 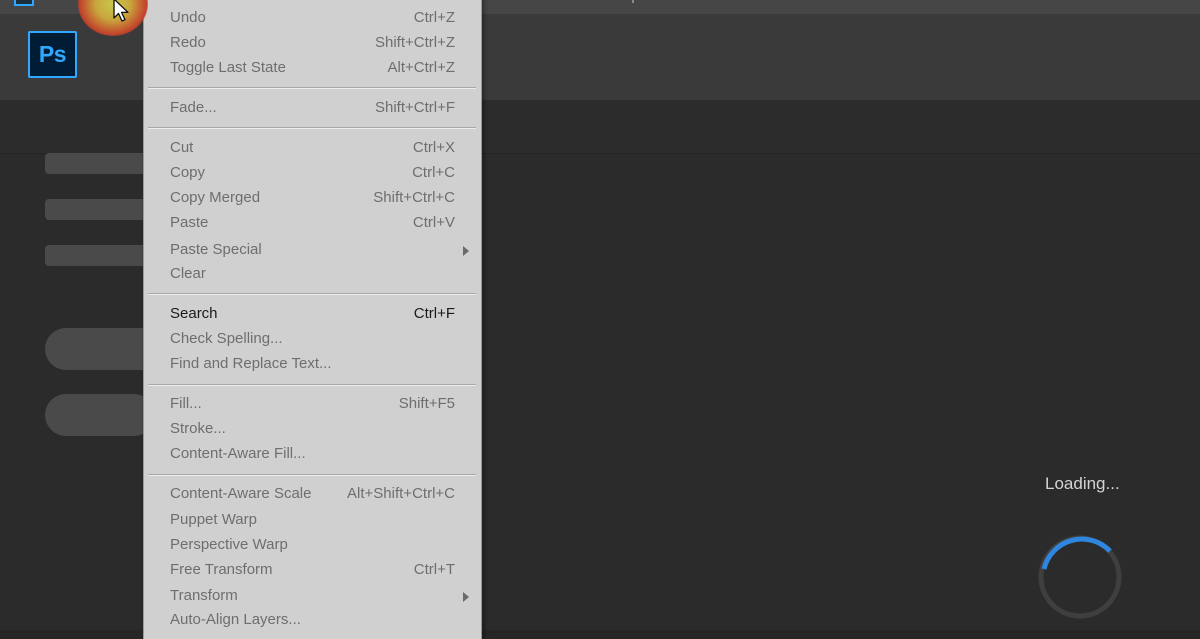 What do you see at coordinates (311, 275) in the screenshot?
I see `menu-item-clear: Clear` at bounding box center [311, 275].